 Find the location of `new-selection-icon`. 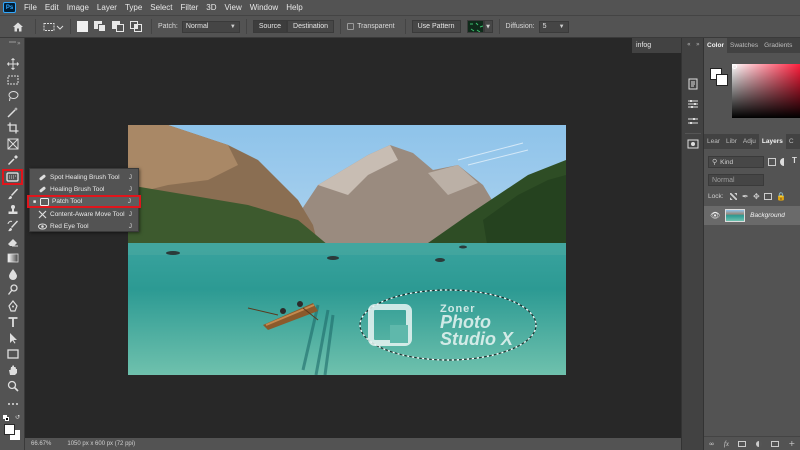

new-selection-icon is located at coordinates (82, 26).